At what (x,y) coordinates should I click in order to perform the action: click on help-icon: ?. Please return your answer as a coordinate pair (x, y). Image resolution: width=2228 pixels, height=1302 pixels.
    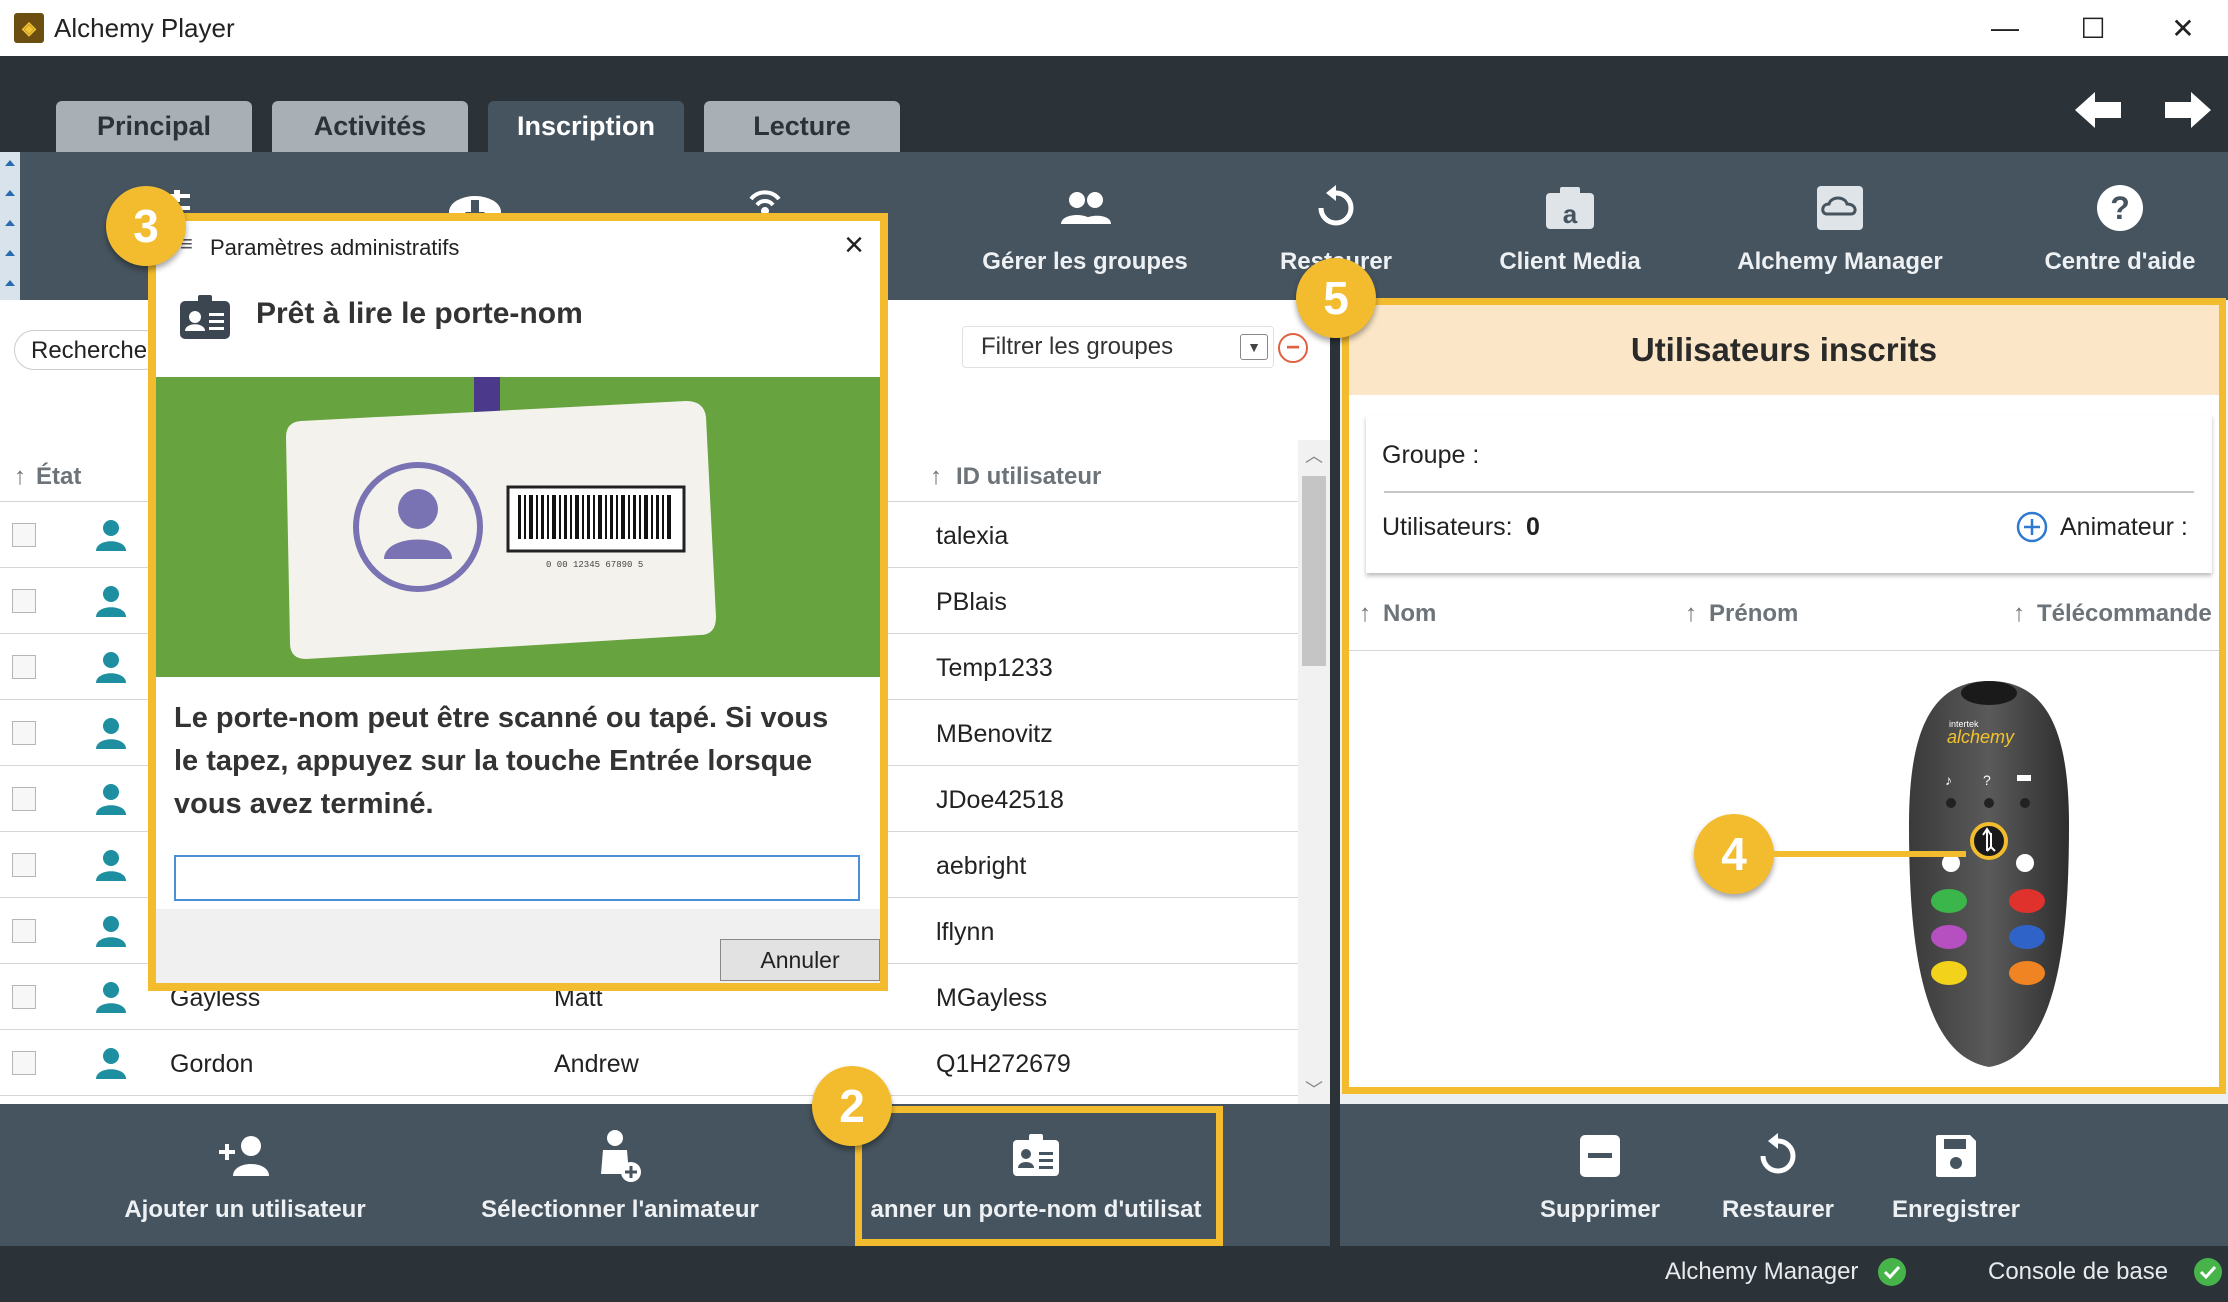
    Looking at the image, I should click on (2120, 208).